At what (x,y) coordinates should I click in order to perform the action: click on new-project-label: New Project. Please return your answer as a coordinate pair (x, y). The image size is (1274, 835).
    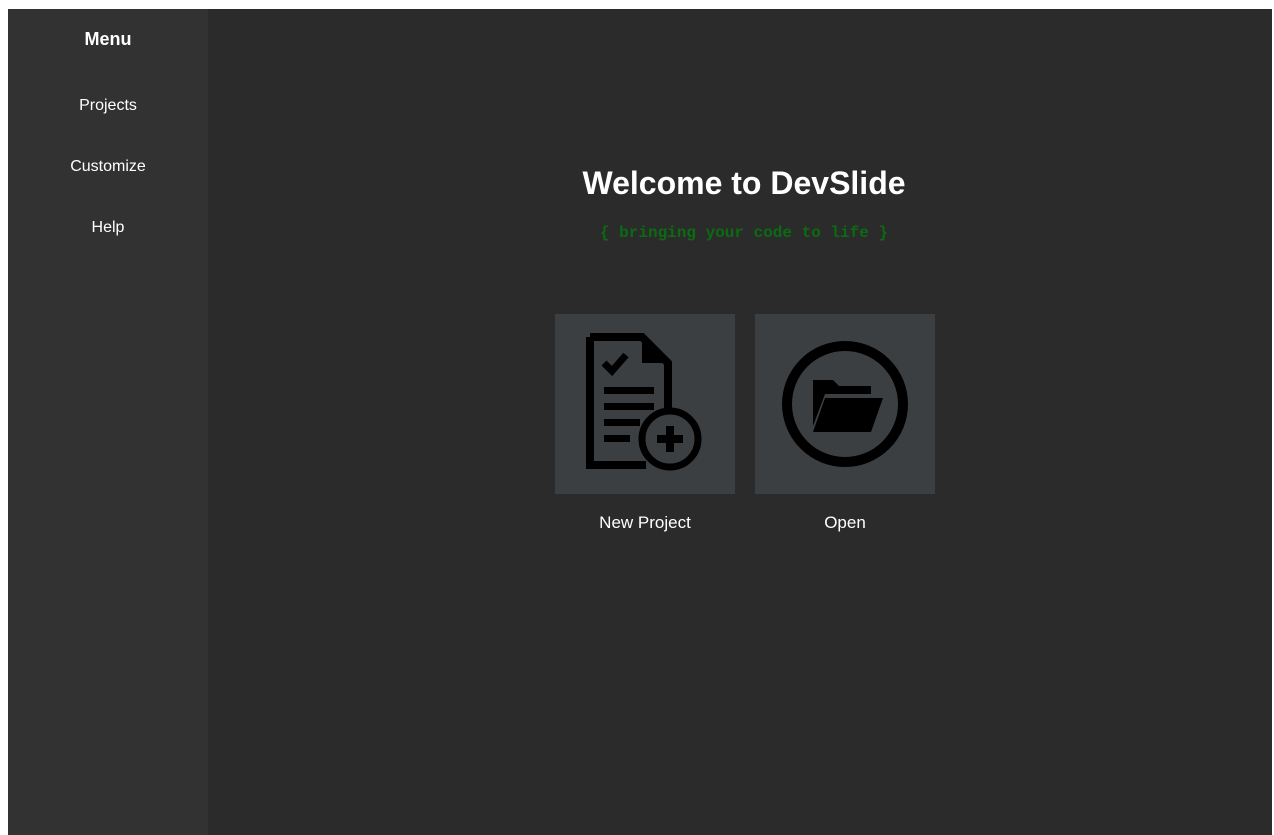
    Looking at the image, I should click on (645, 522).